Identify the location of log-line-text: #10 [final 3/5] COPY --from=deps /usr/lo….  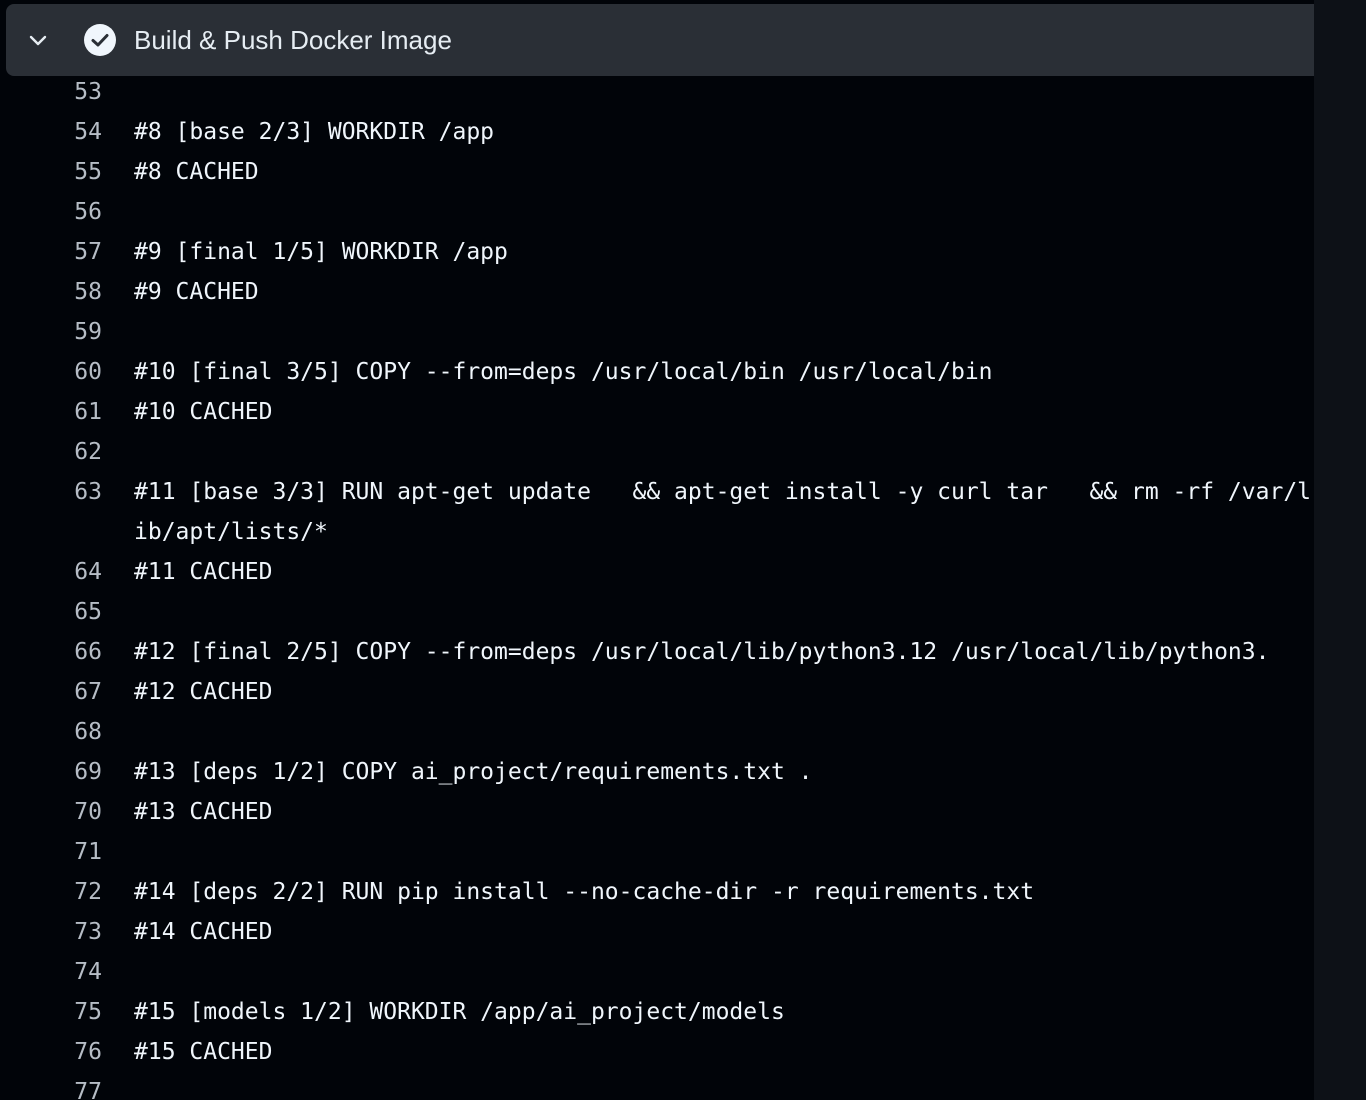
(563, 372).